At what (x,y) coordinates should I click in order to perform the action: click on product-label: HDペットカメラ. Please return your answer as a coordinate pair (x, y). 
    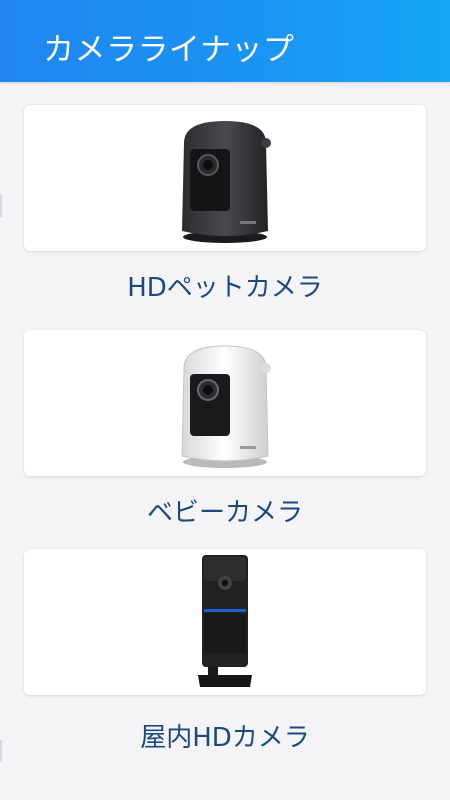
    Looking at the image, I should click on (225, 285).